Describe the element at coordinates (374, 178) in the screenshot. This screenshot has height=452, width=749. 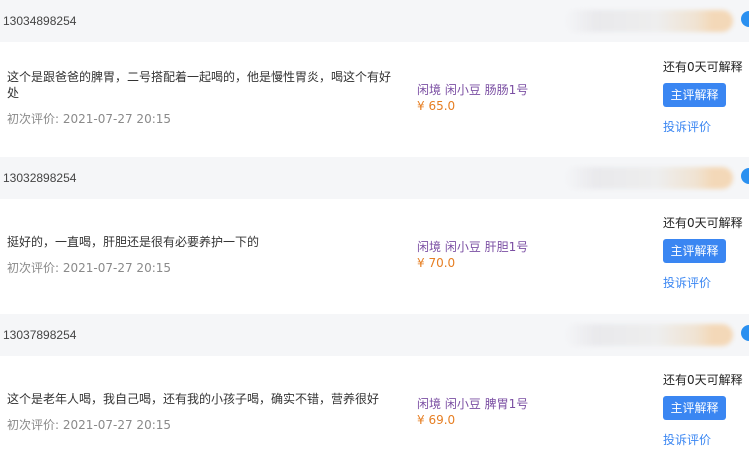
I see `review-card-header: 13032898254` at that location.